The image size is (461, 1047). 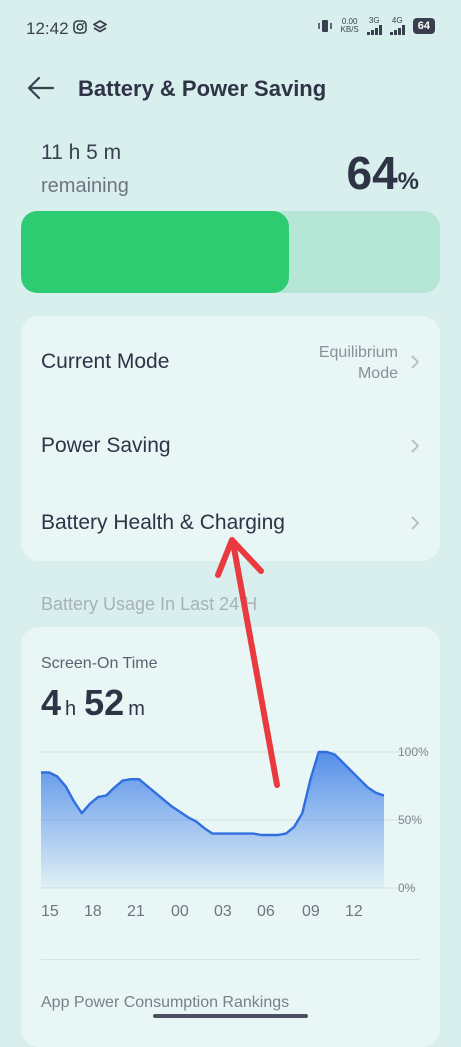 I want to click on divider, so click(x=230, y=959).